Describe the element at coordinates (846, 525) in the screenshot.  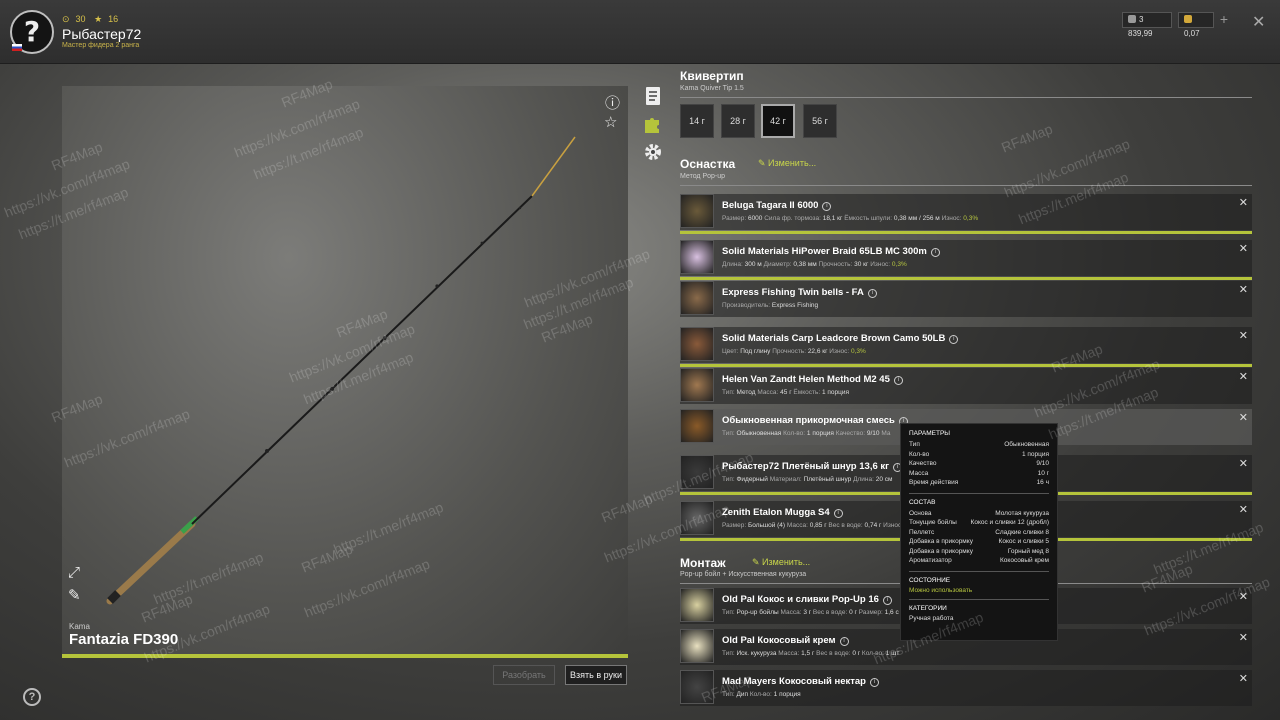
I see `param-key: Вес в воде:` at that location.